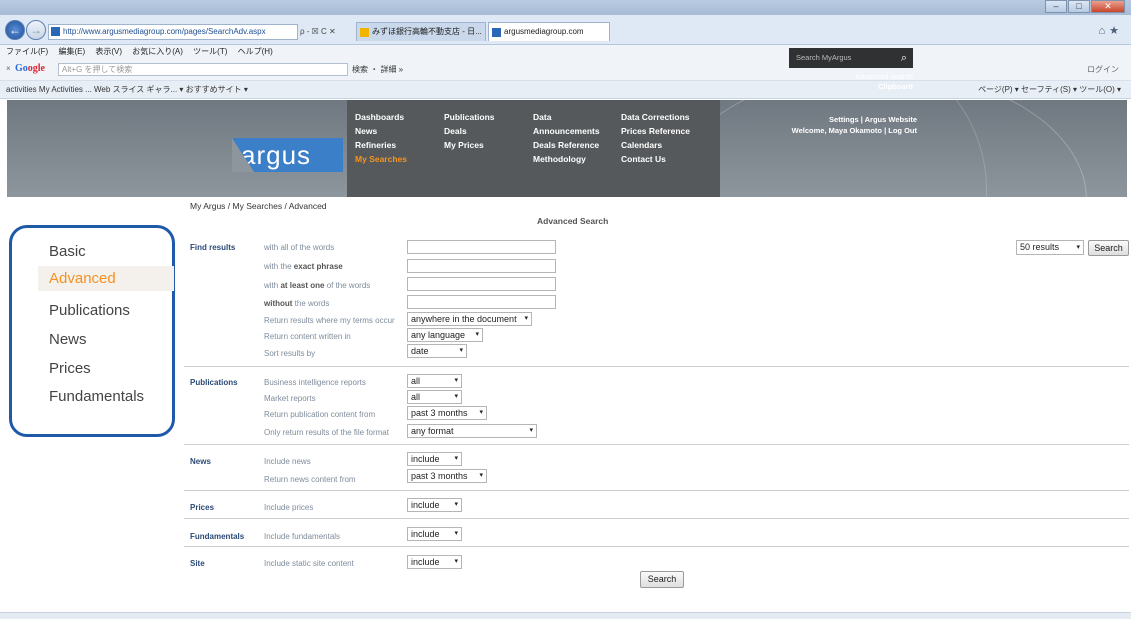 This screenshot has width=1131, height=619. I want to click on google-login-link: ログイン, so click(1103, 69).